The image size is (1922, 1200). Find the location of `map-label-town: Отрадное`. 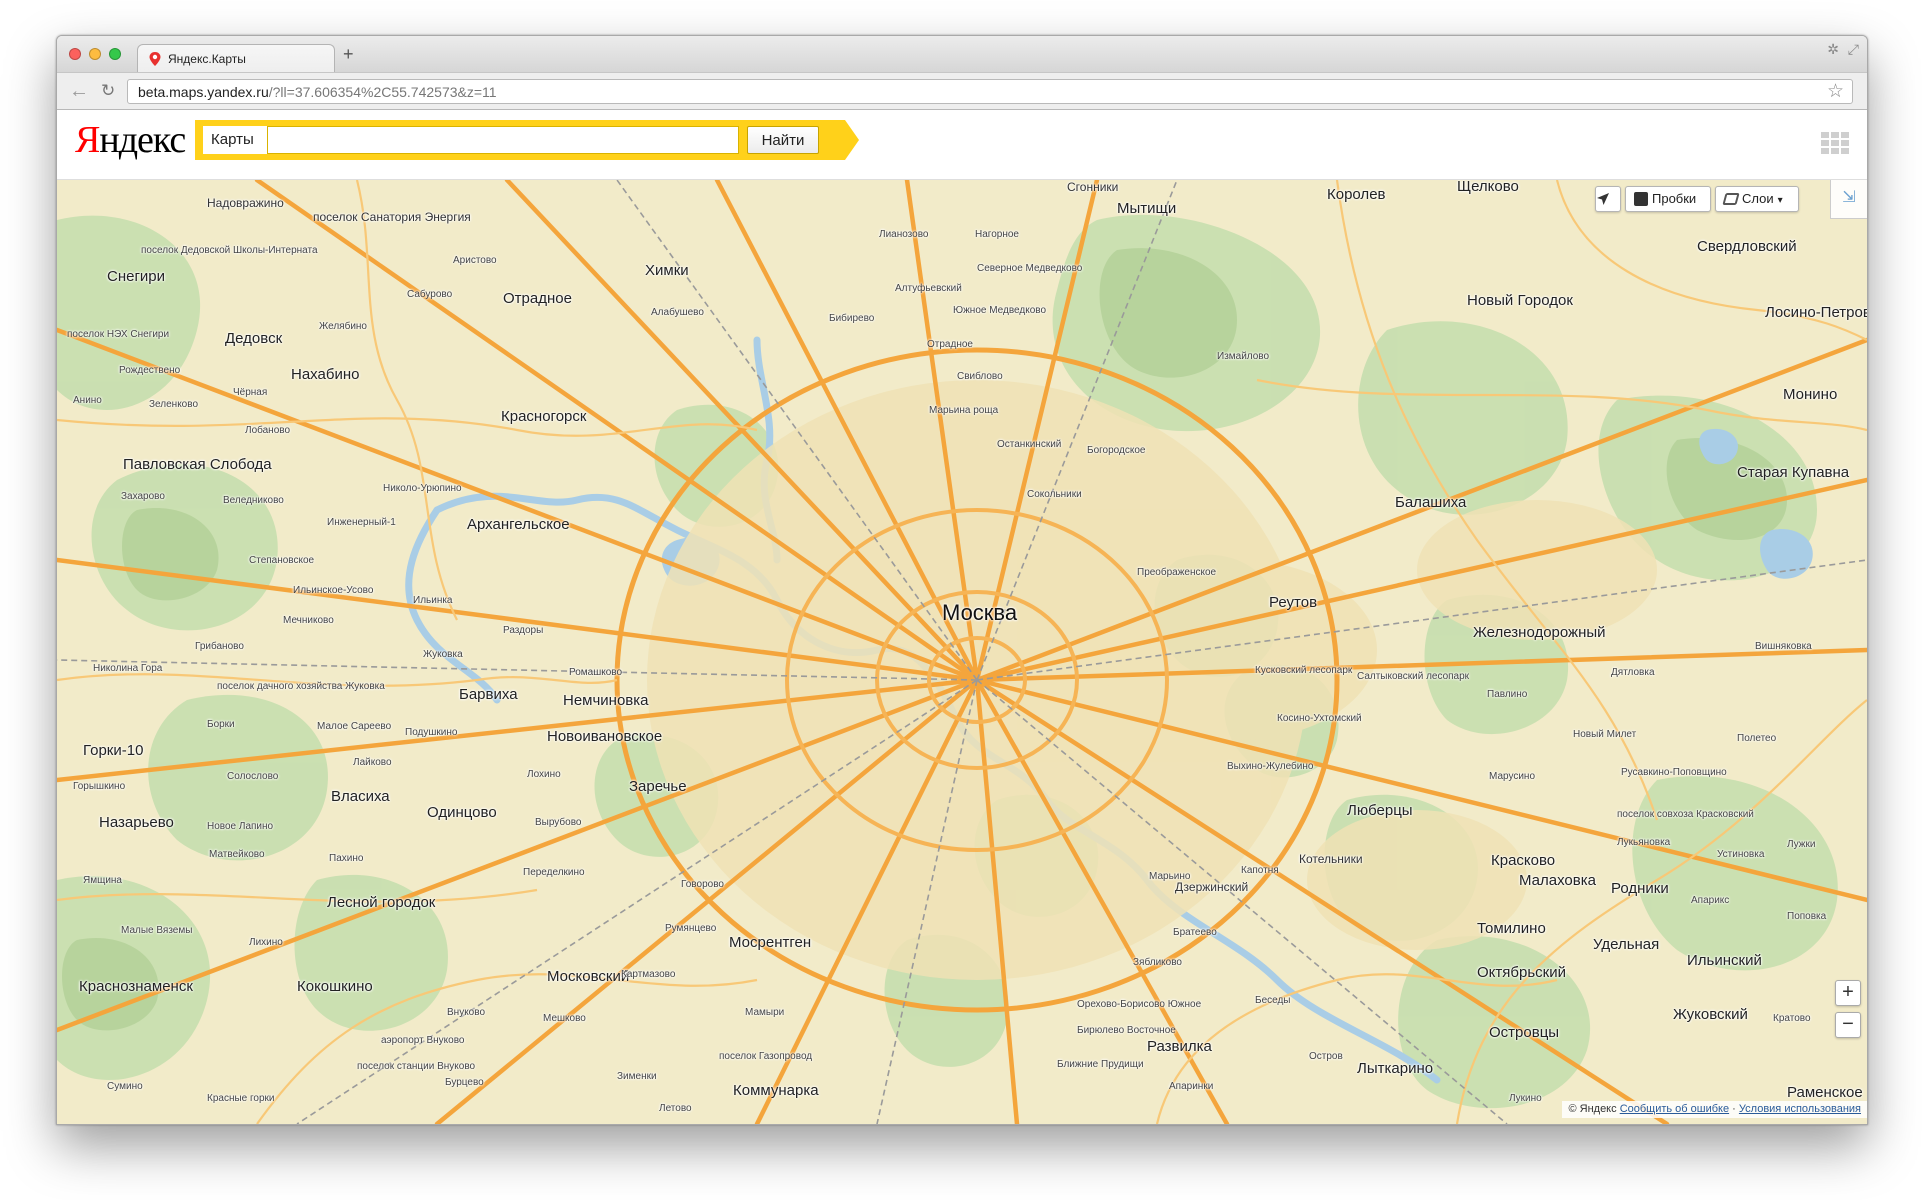

map-label-town: Отрадное is located at coordinates (537, 298).